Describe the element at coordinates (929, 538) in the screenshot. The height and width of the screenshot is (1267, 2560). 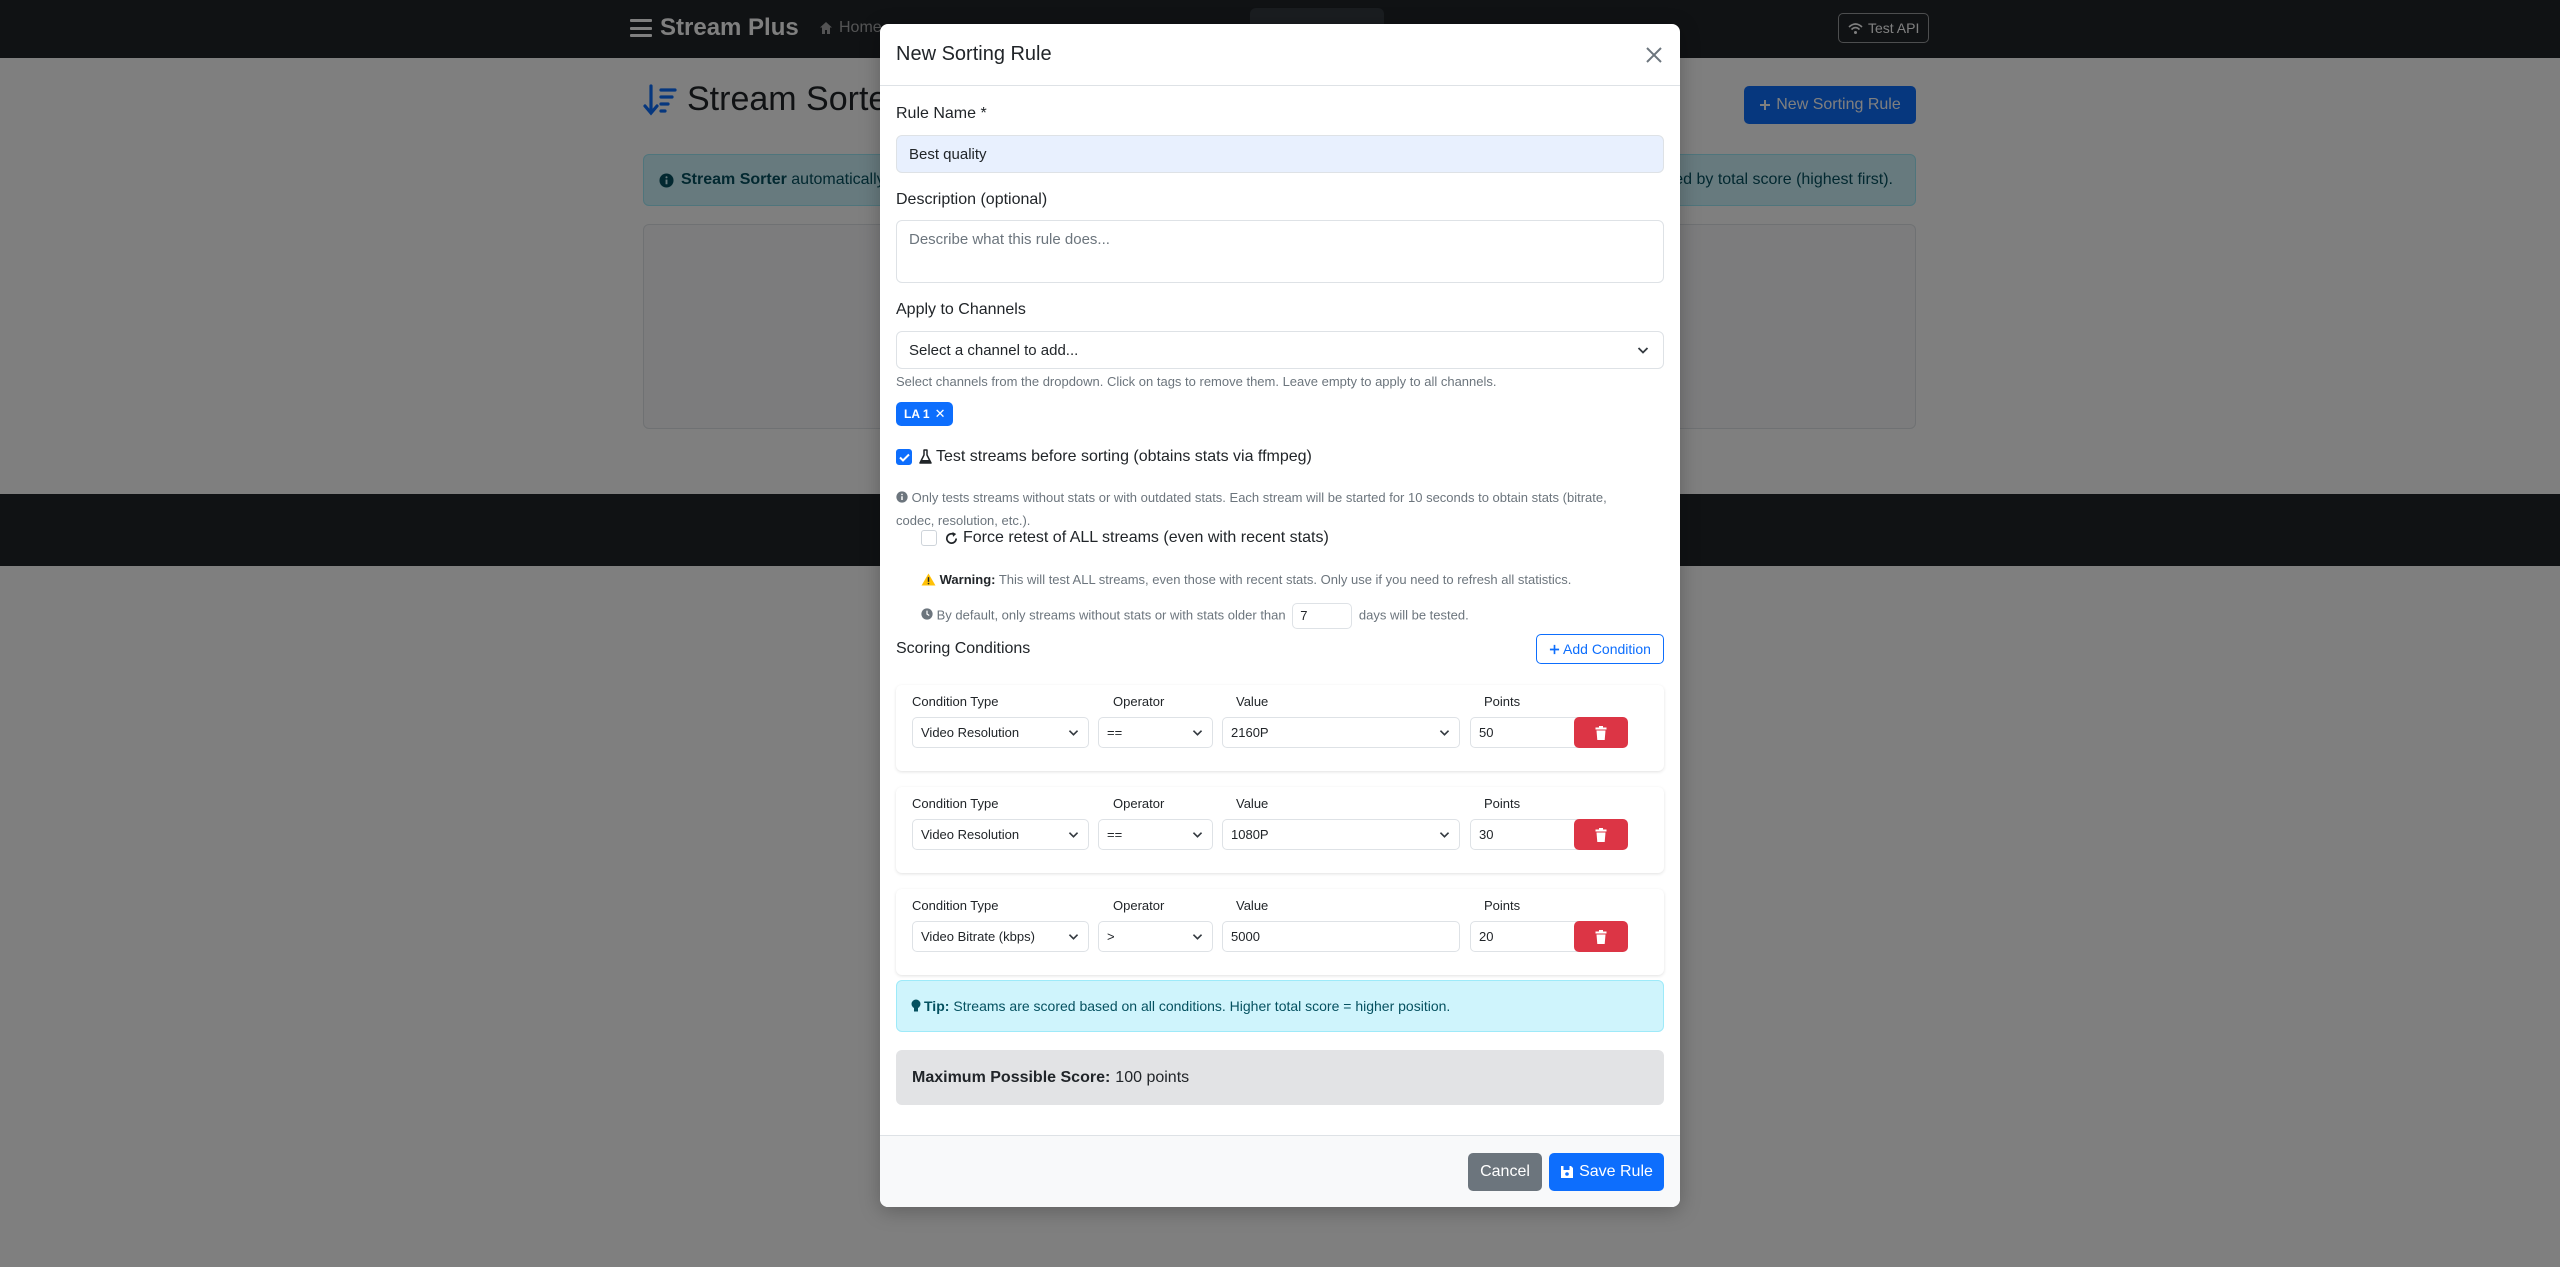
I see `force-retest-checkbox` at that location.